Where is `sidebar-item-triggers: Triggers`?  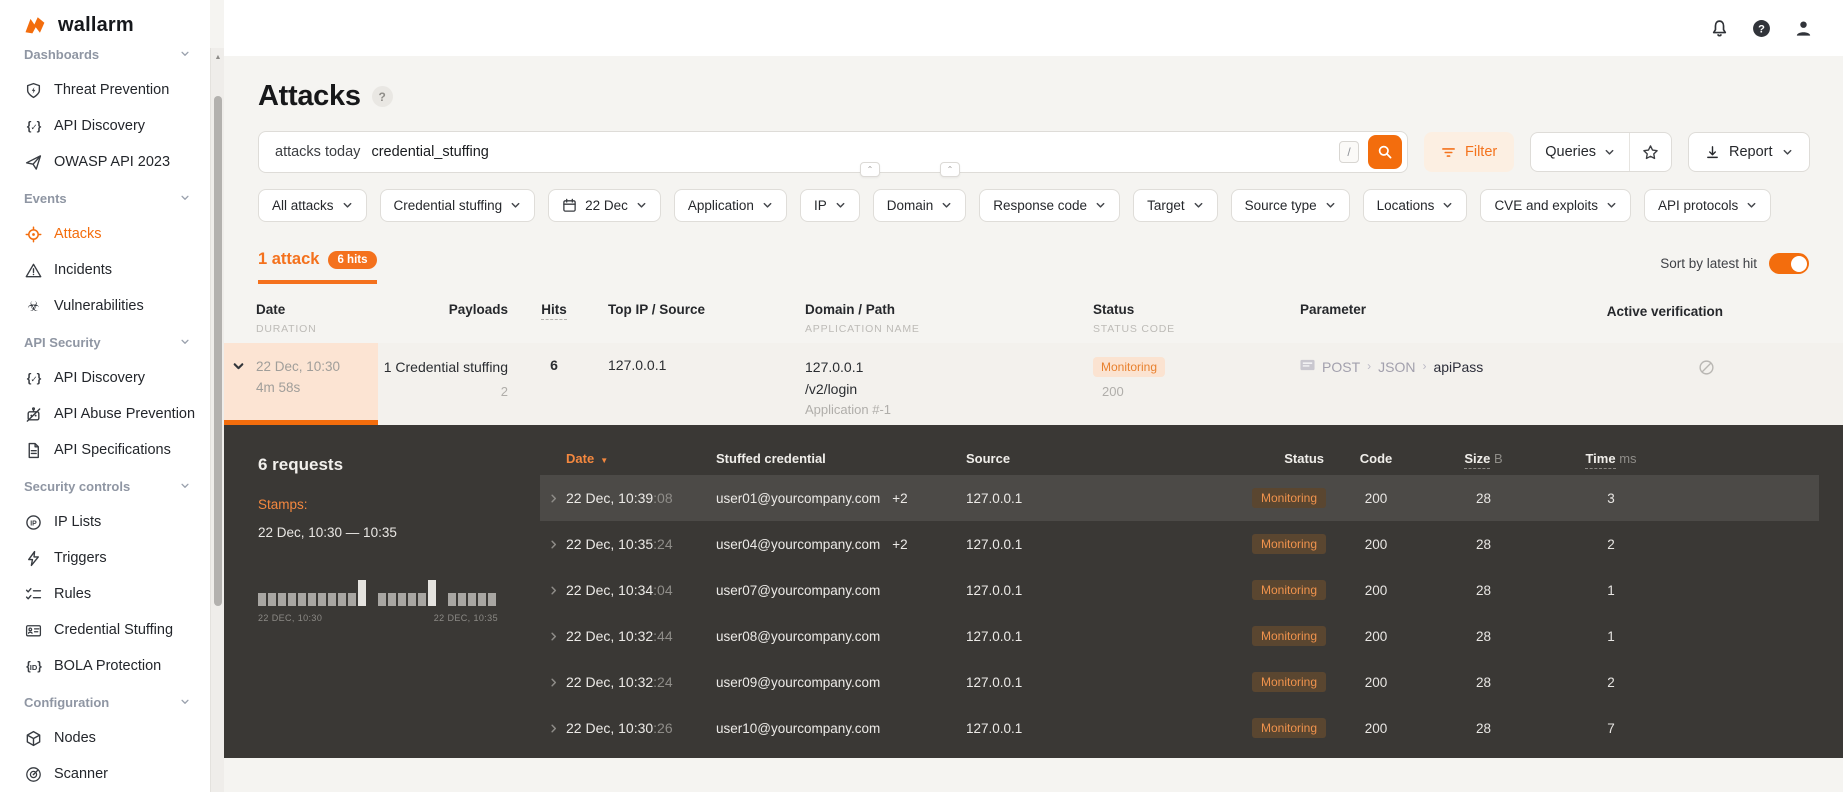 sidebar-item-triggers: Triggers is located at coordinates (105, 558).